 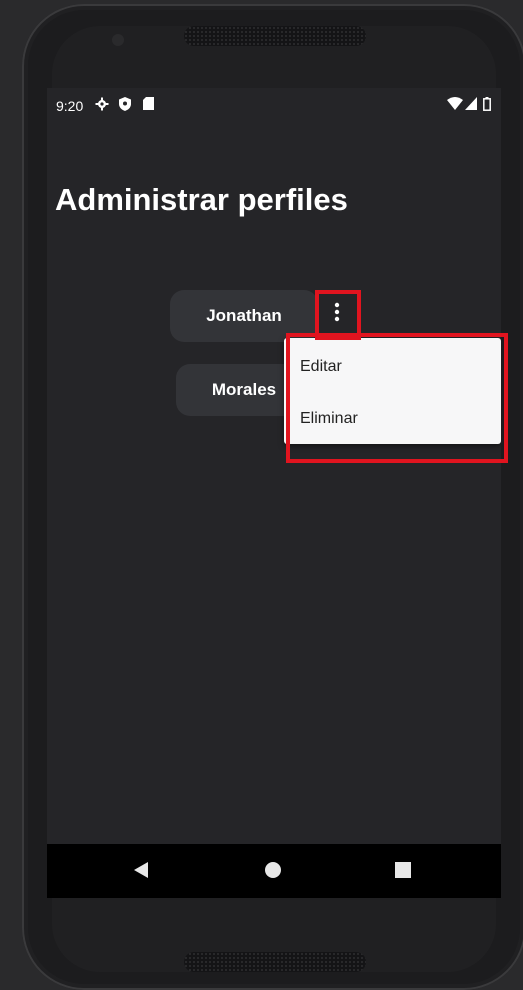 I want to click on highlight-context-menu, so click(x=397, y=398).